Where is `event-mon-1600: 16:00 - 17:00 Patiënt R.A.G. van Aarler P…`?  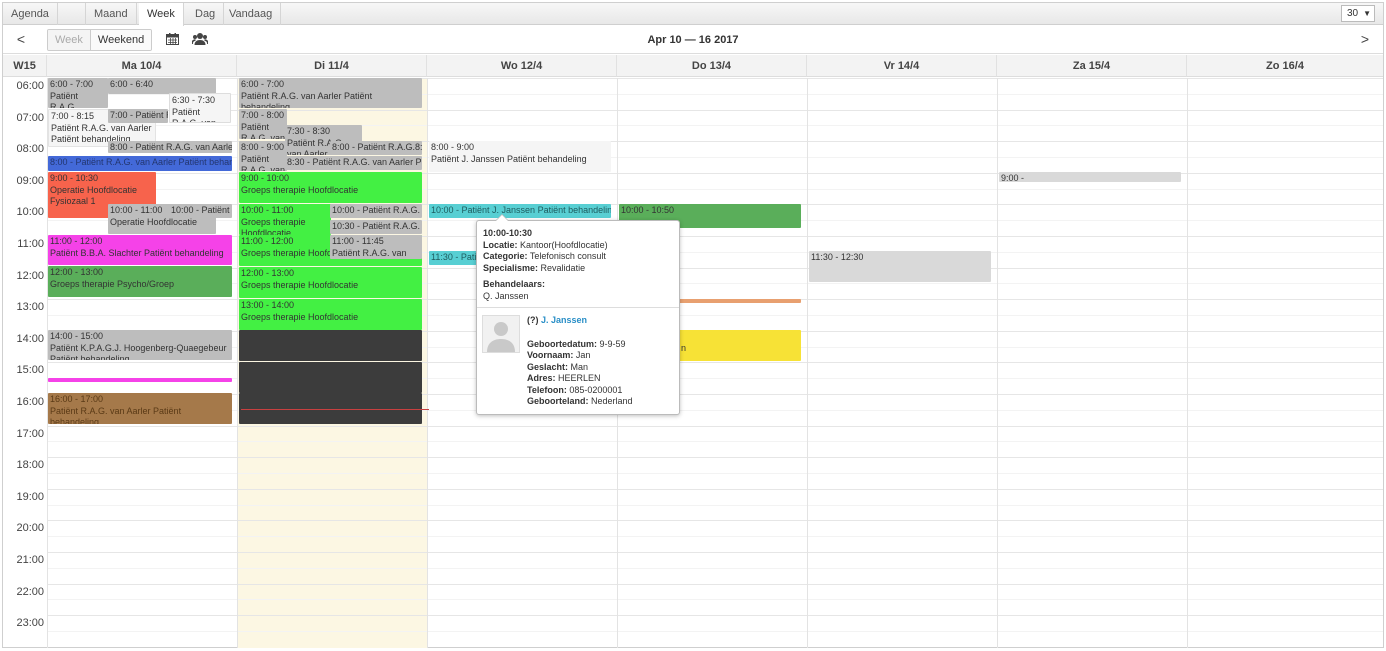
event-mon-1600: 16:00 - 17:00 Patiënt R.A.G. van Aarler P… is located at coordinates (140, 408).